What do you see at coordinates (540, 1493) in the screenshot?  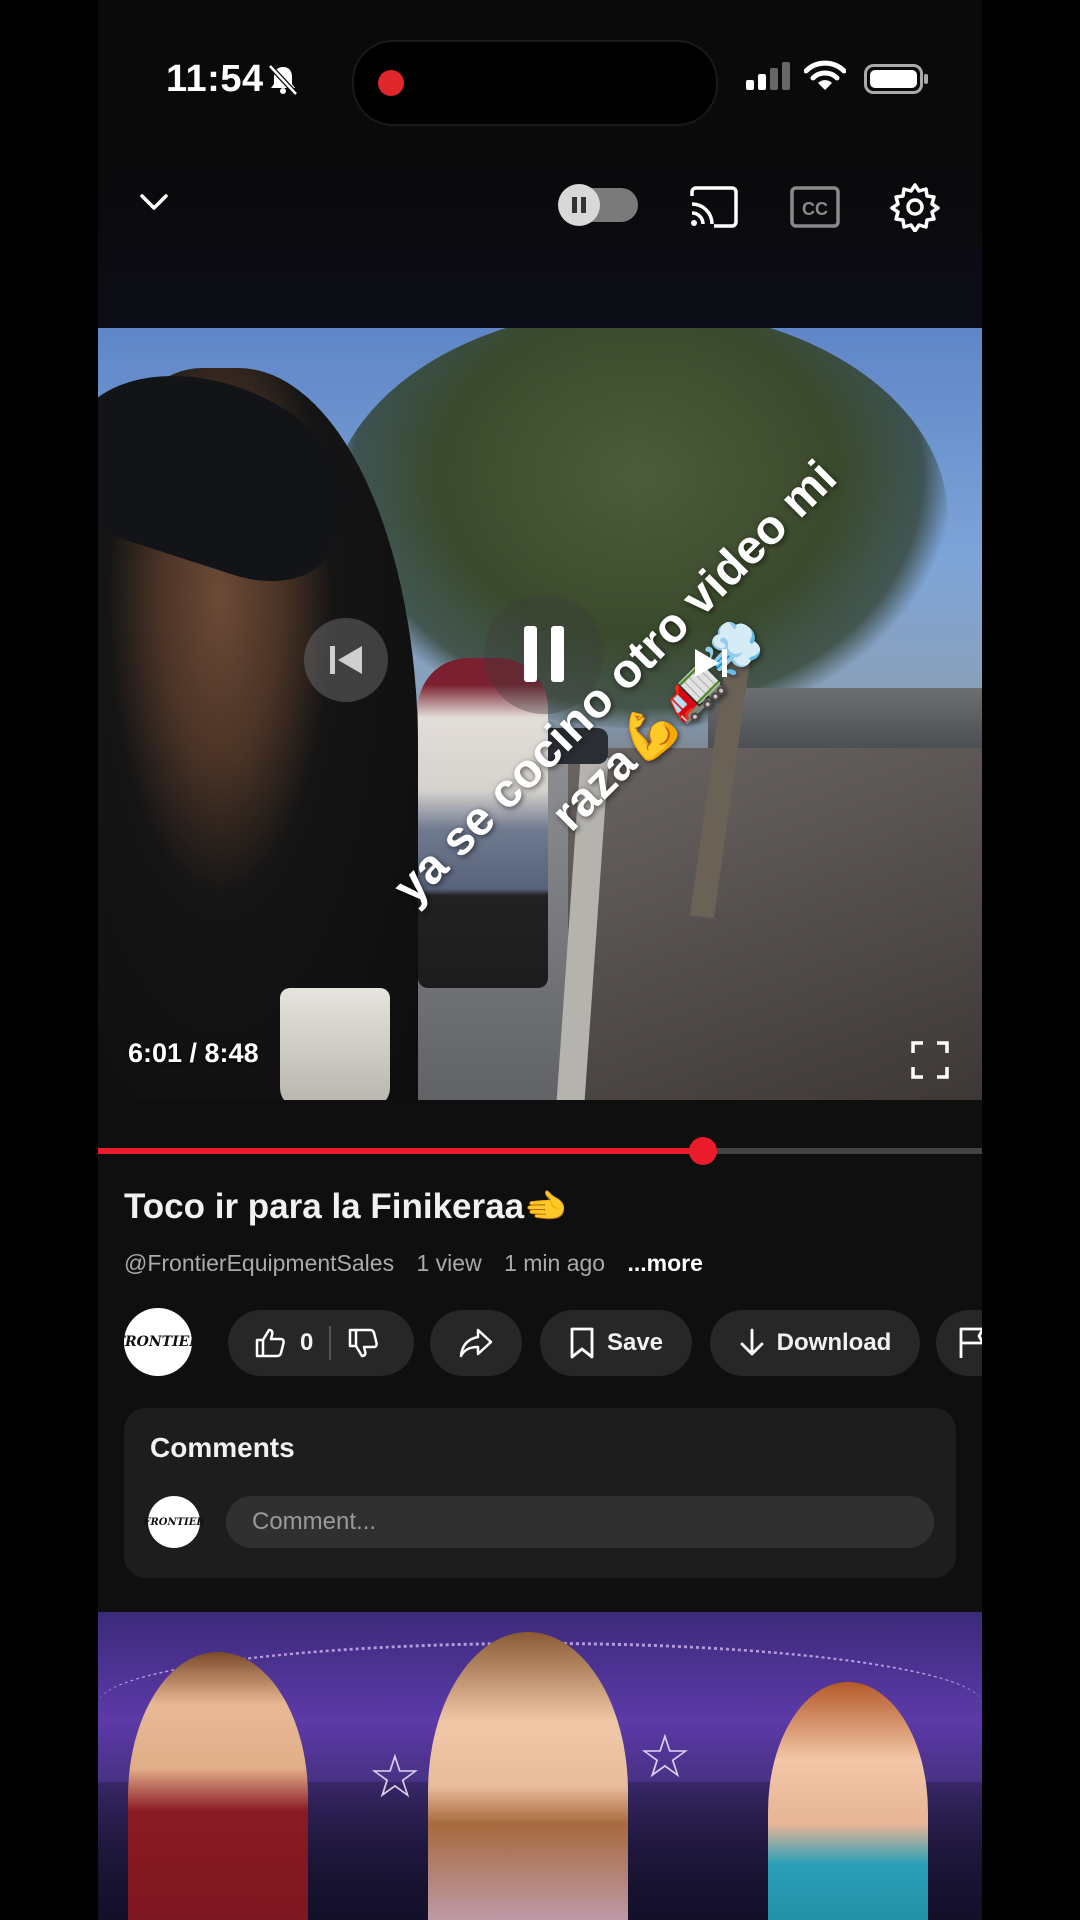 I see `comments-panel: Comments FRONTIER` at bounding box center [540, 1493].